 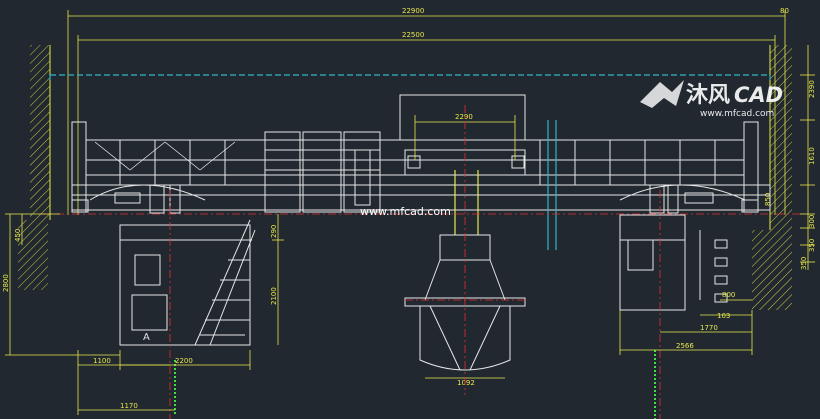 What do you see at coordinates (413, 35) in the screenshot?
I see `span-inner-label: 22500` at bounding box center [413, 35].